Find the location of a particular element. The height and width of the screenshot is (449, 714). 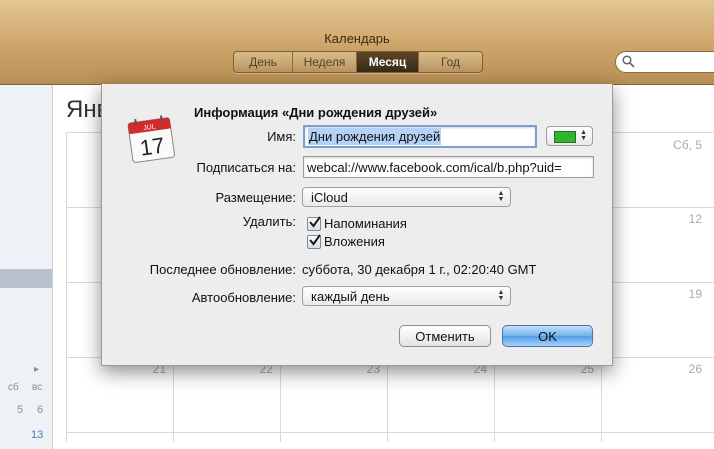

location-label: Размещение: is located at coordinates (255, 197).